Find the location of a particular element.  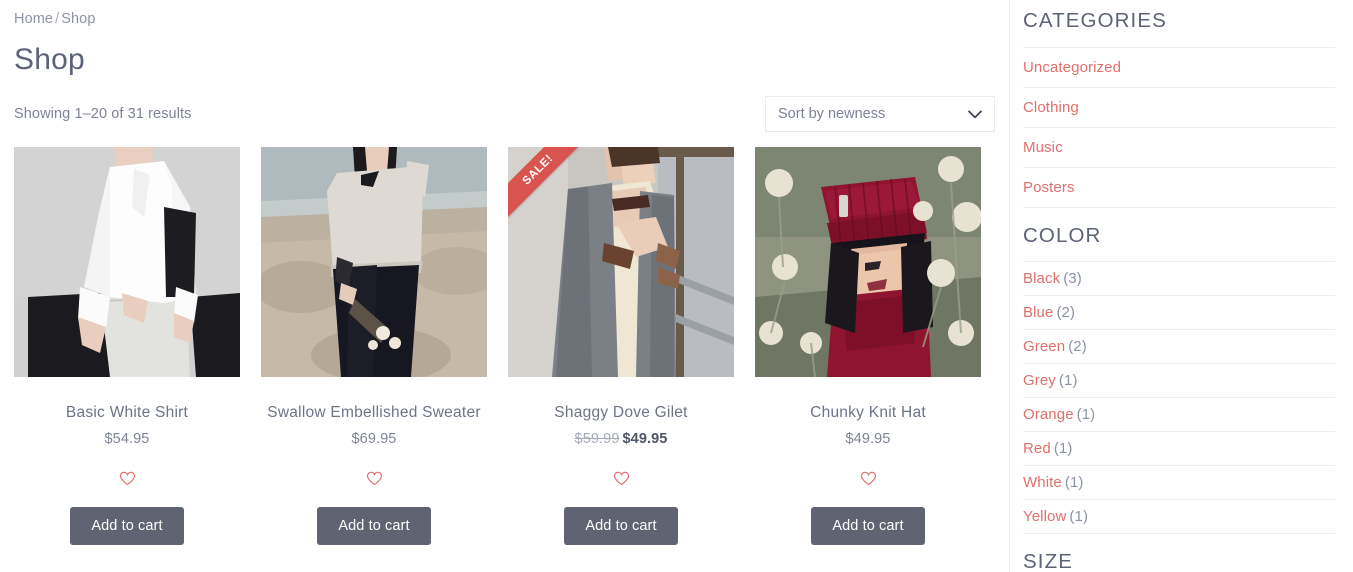

product-price-value: $49.95 is located at coordinates (868, 439).